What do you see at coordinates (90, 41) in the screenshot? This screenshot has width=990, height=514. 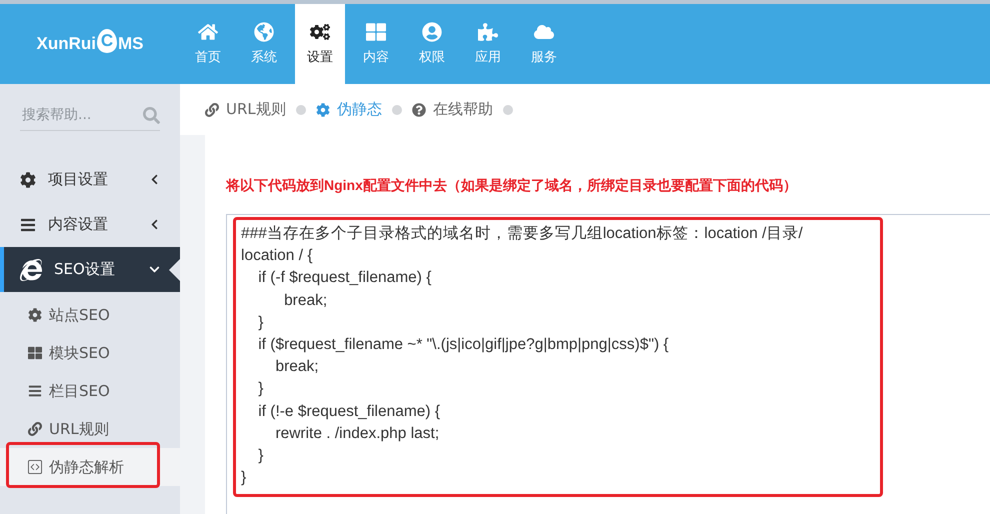 I see `logo: XunRui C MS` at bounding box center [90, 41].